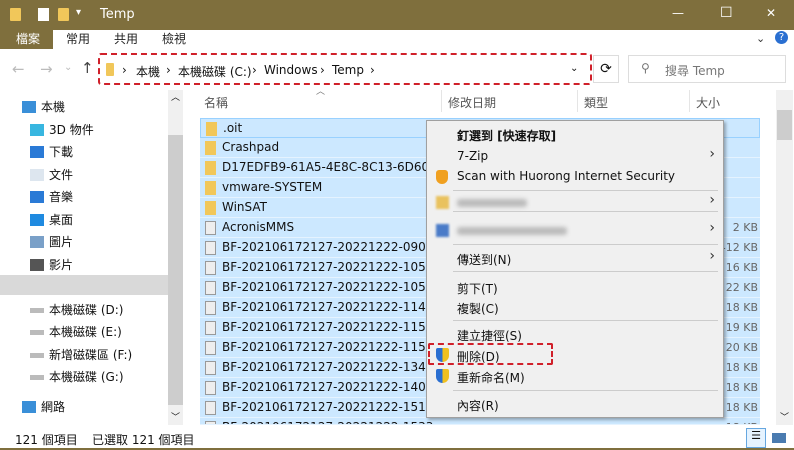 The width and height of the screenshot is (794, 450). I want to click on minimize-button: —, so click(678, 13).